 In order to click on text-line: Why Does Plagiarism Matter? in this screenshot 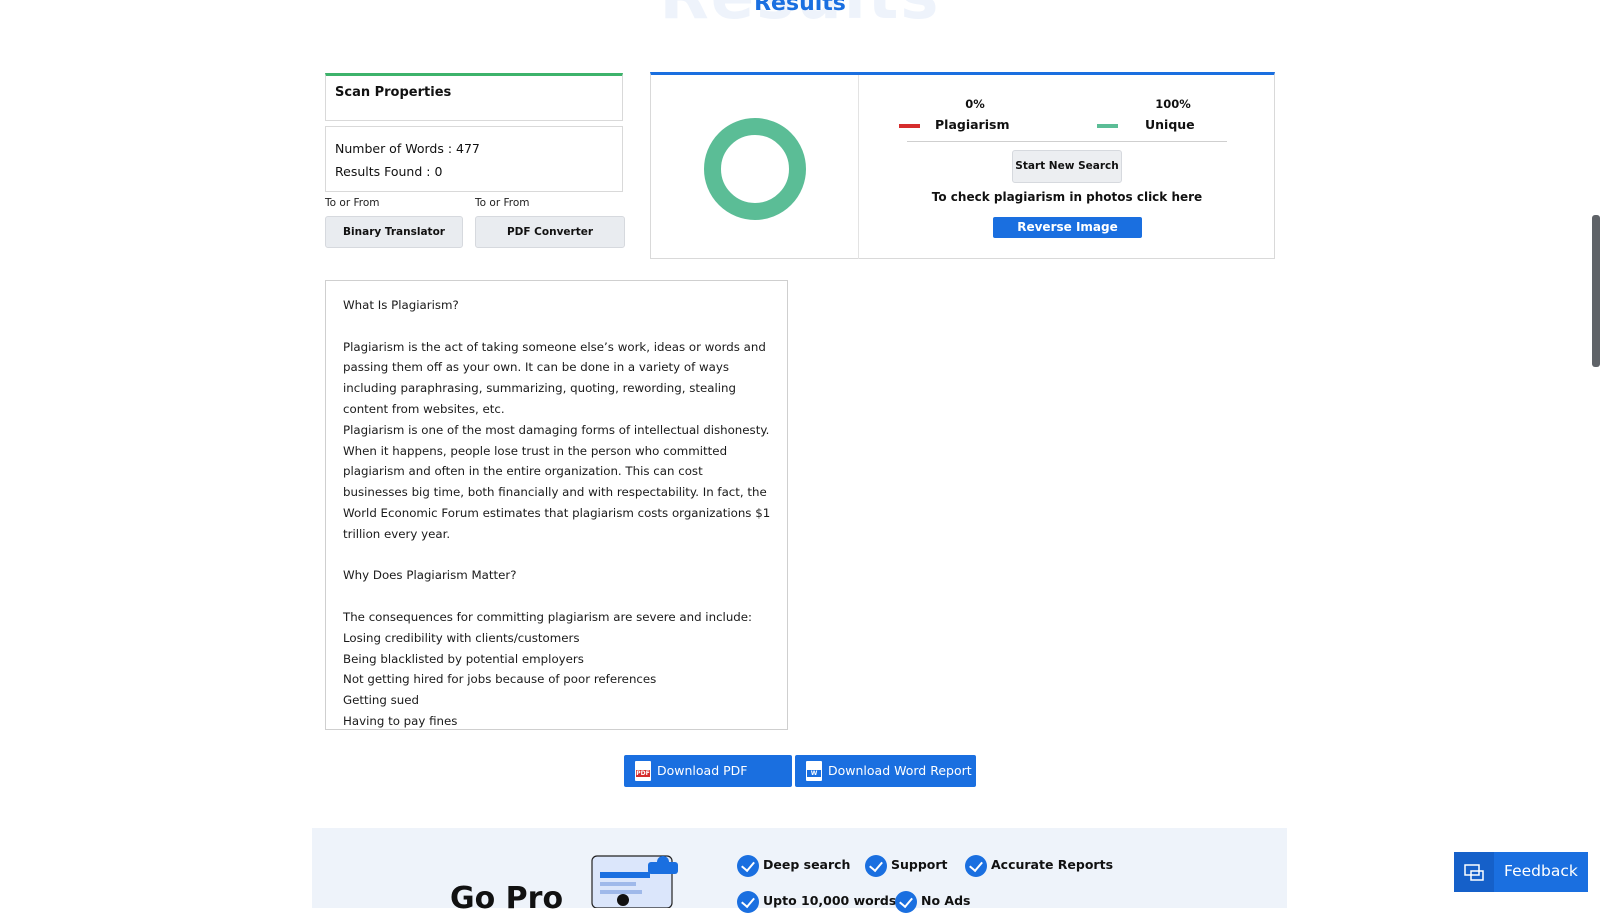, I will do `click(430, 575)`.